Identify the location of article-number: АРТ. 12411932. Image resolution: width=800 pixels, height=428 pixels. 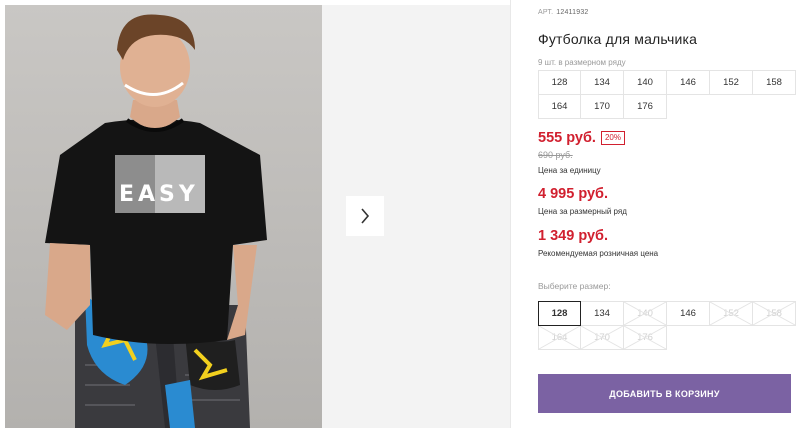
(563, 12).